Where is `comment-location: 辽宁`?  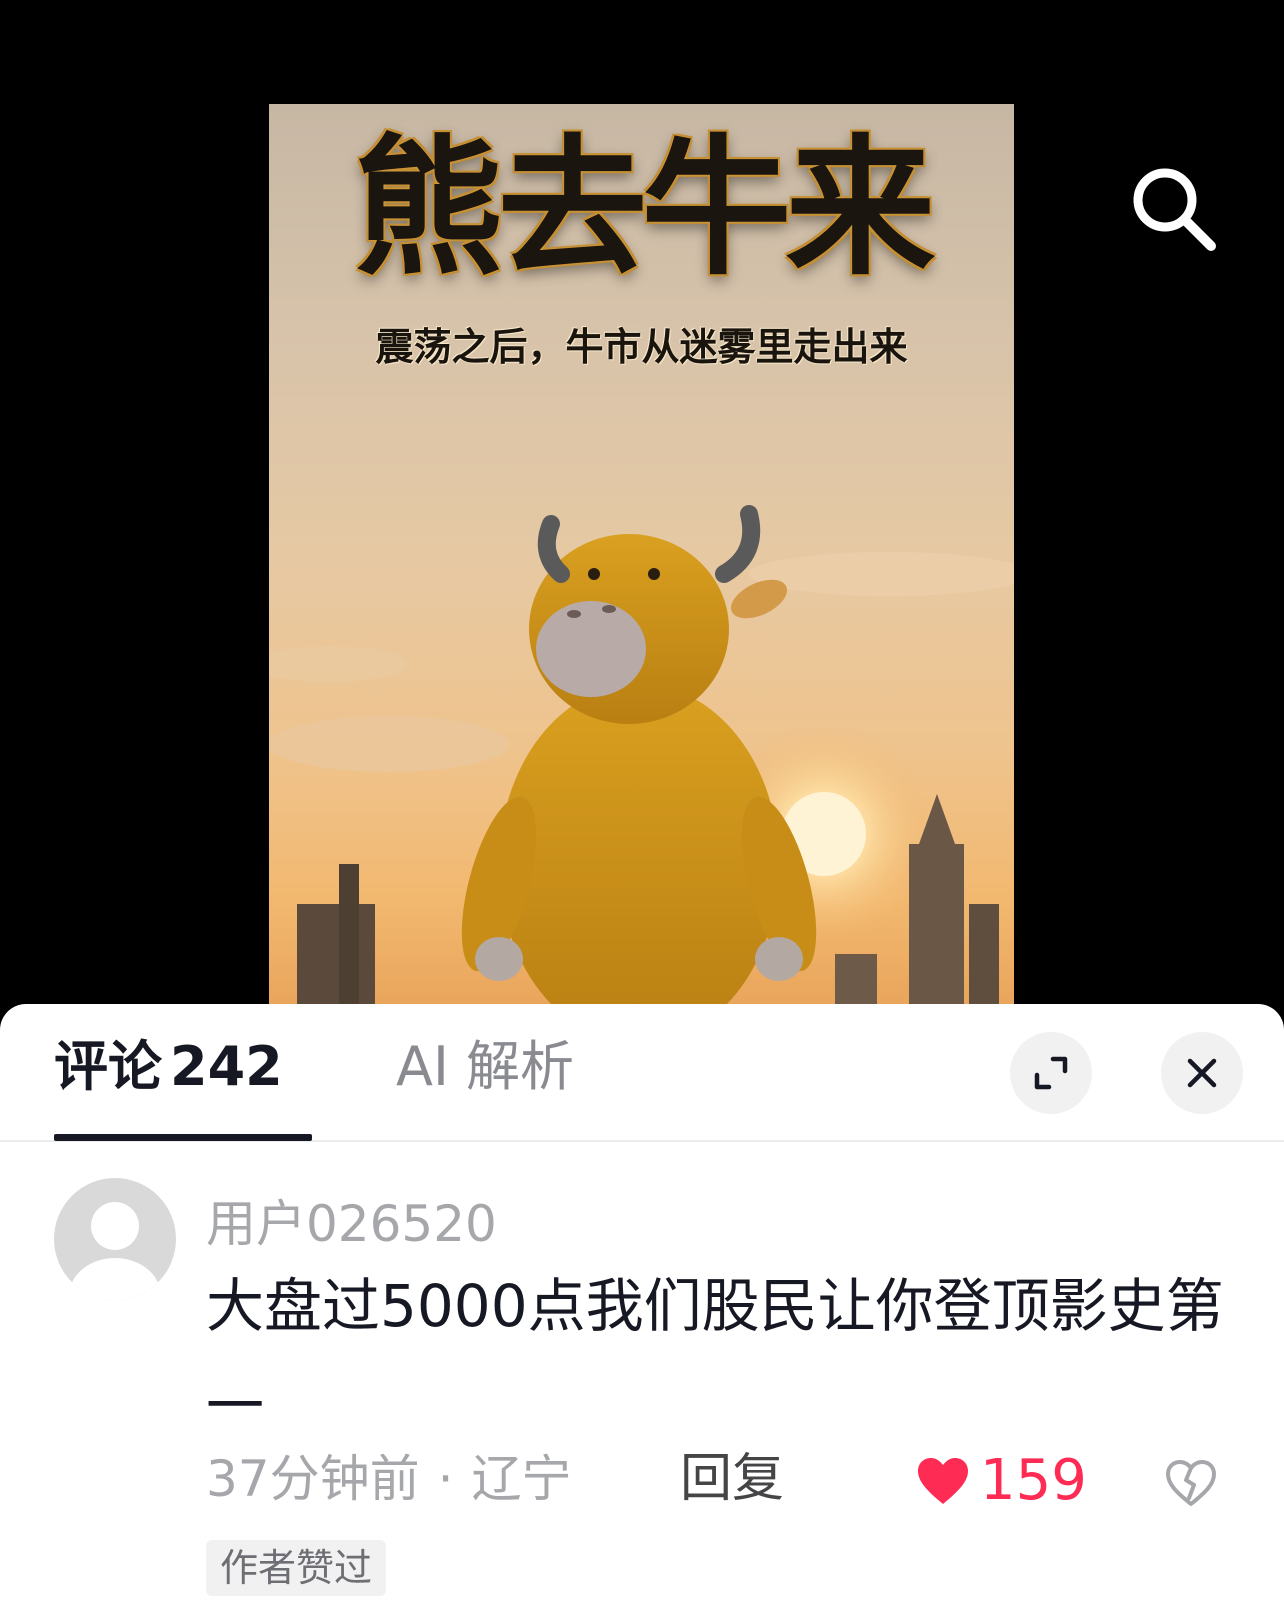
comment-location: 辽宁 is located at coordinates (521, 1479).